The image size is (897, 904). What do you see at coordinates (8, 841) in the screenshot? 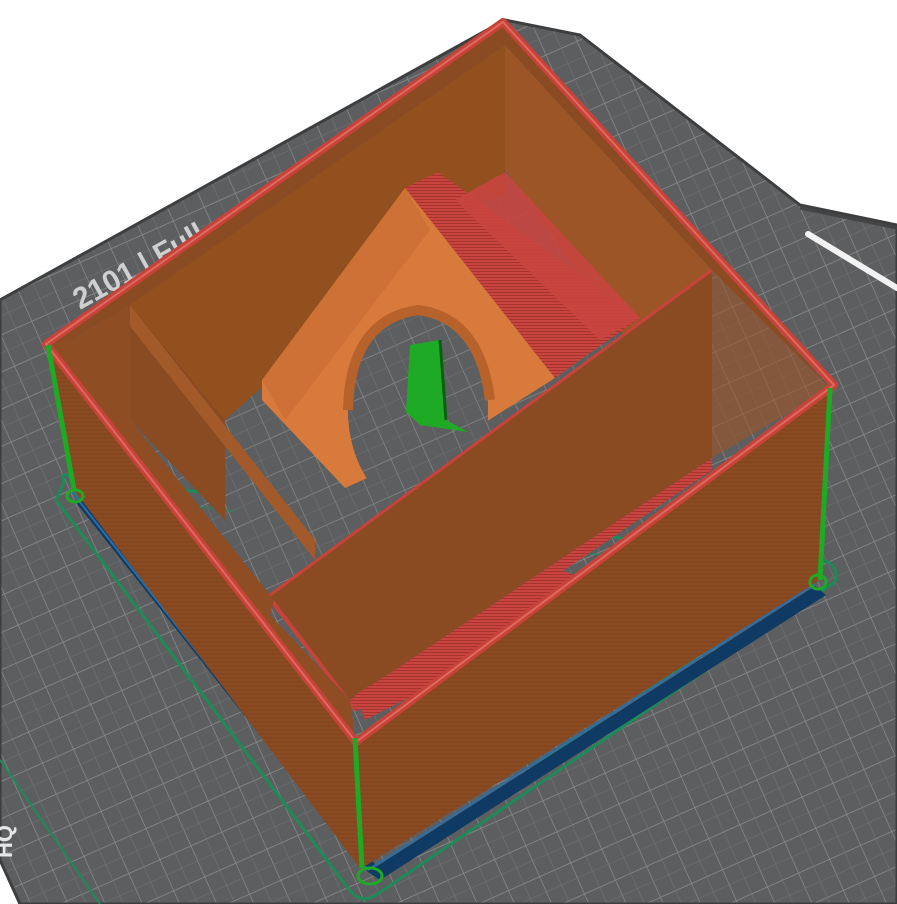
I see `bed-label-corner: HQ` at bounding box center [8, 841].